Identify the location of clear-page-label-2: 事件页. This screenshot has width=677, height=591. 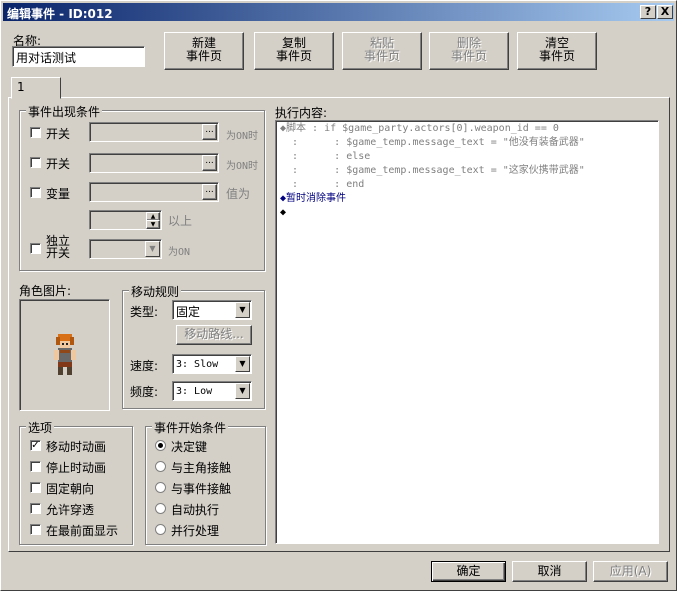
(556, 56).